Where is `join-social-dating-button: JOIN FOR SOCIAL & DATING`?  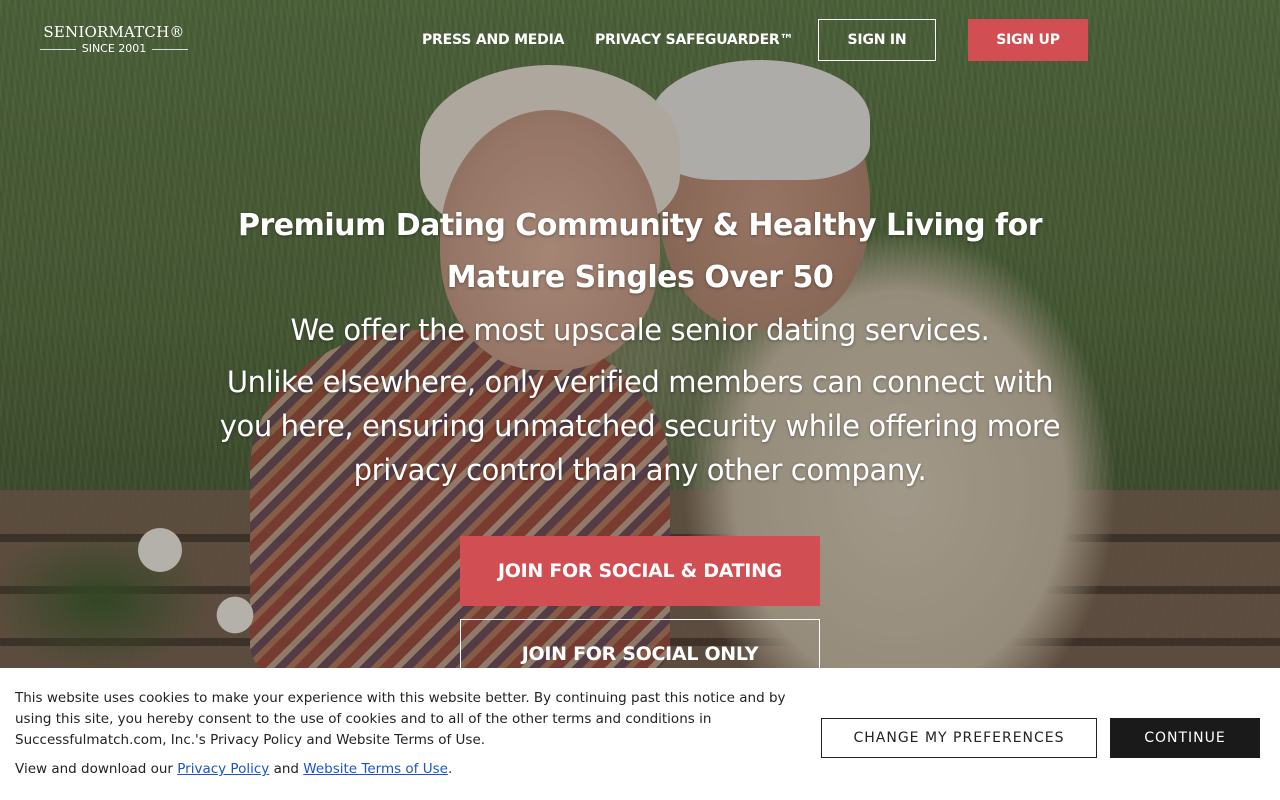 join-social-dating-button: JOIN FOR SOCIAL & DATING is located at coordinates (640, 571).